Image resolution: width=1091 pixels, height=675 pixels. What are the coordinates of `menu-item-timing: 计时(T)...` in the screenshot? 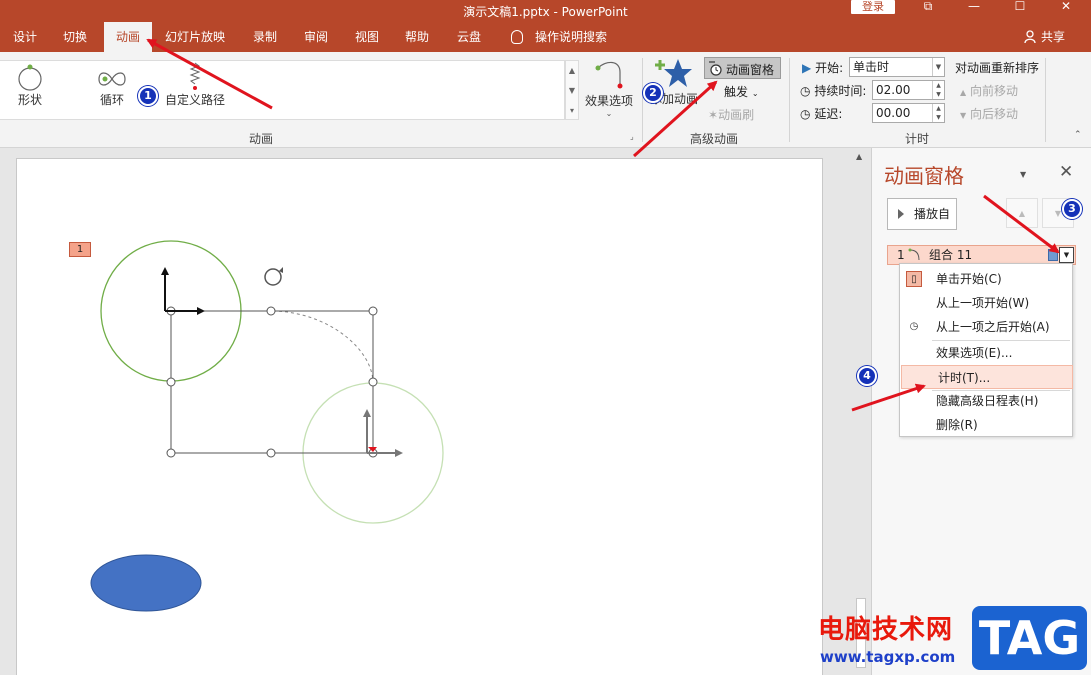 It's located at (987, 377).